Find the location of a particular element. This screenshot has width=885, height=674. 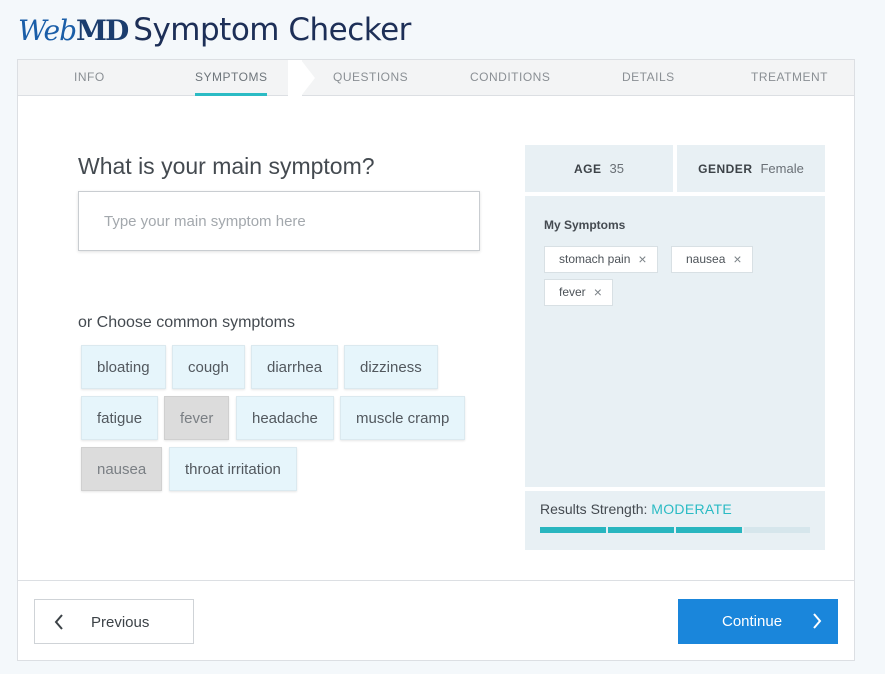

app-header: WebMD Symptom Checker is located at coordinates (214, 30).